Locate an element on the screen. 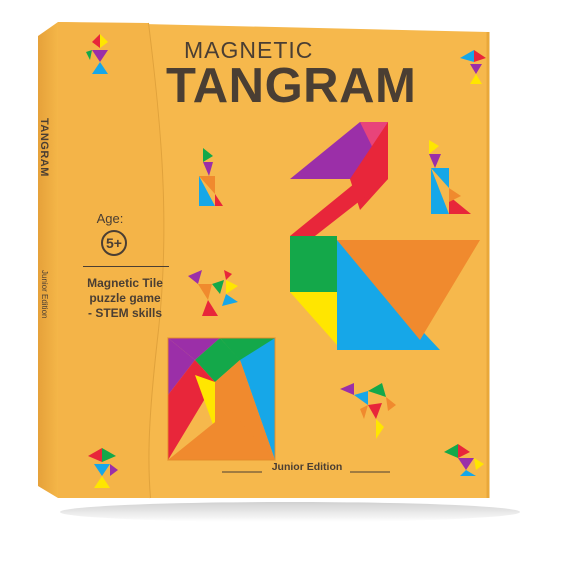  spine-edition: Junior Edition is located at coordinates (44, 294).